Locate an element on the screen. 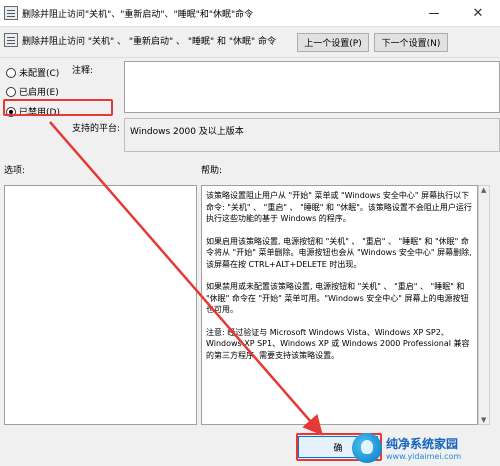  policy-icon is located at coordinates (11, 13).